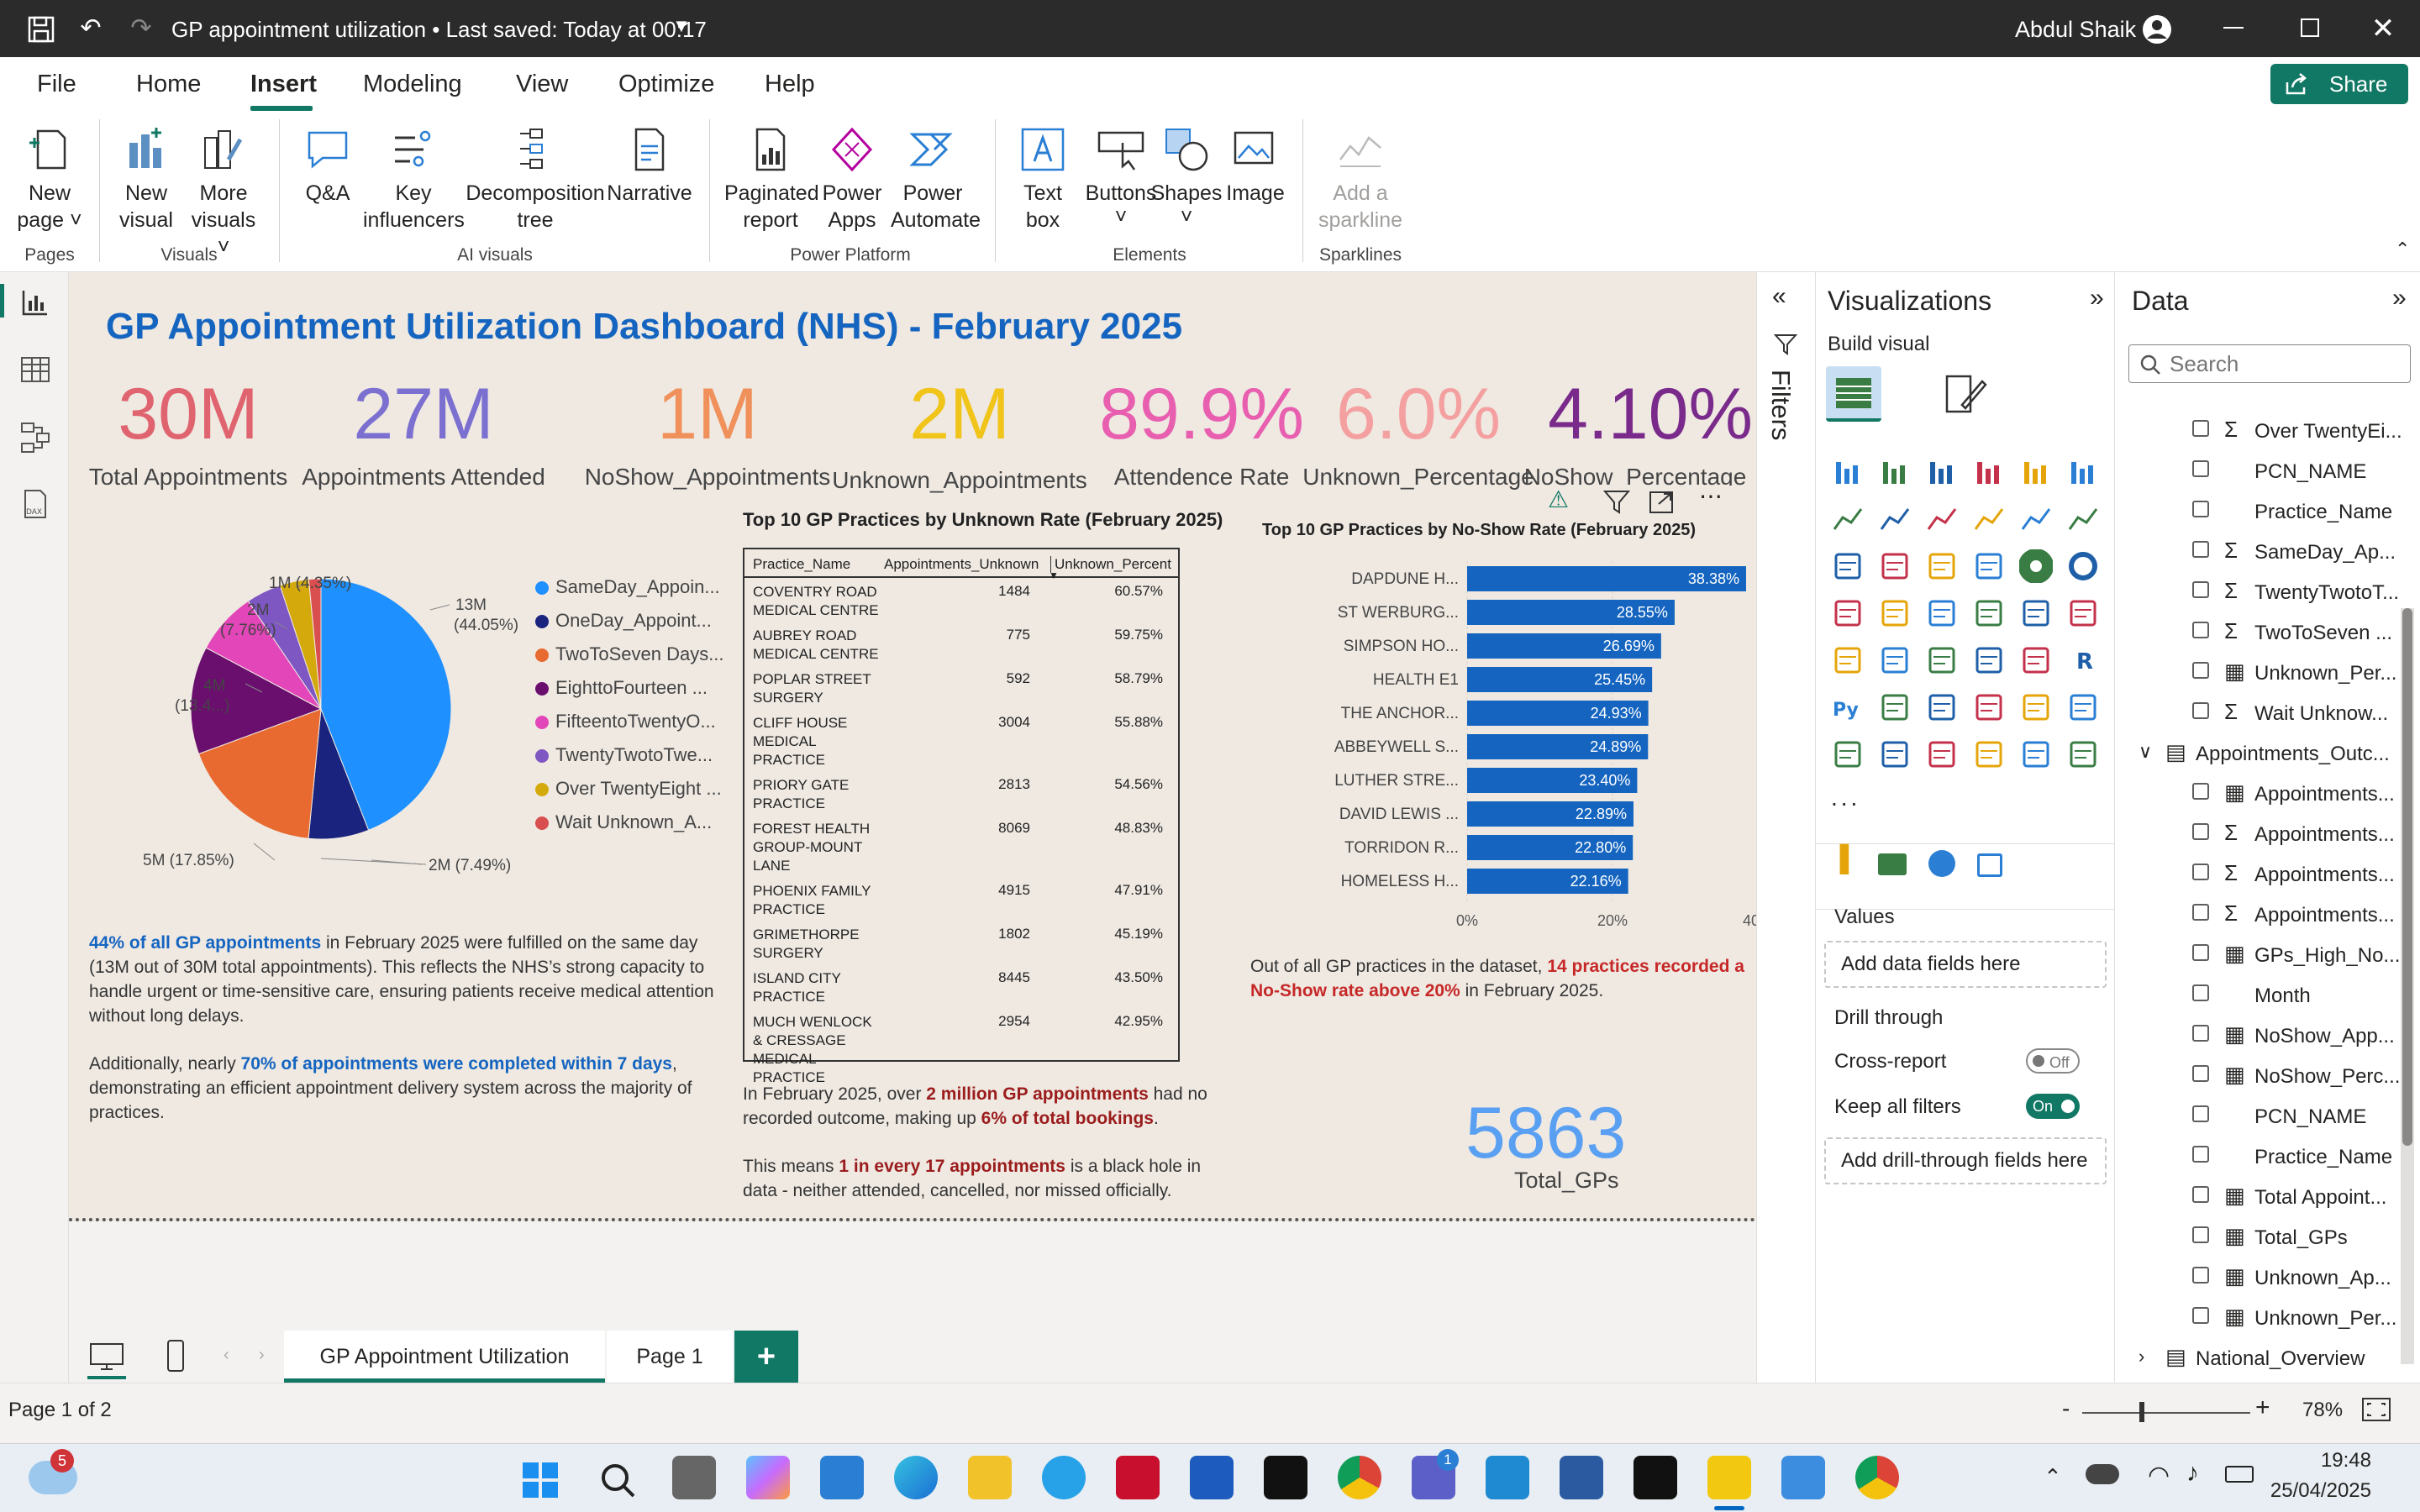  What do you see at coordinates (1942, 707) in the screenshot?
I see `decomposition-icon` at bounding box center [1942, 707].